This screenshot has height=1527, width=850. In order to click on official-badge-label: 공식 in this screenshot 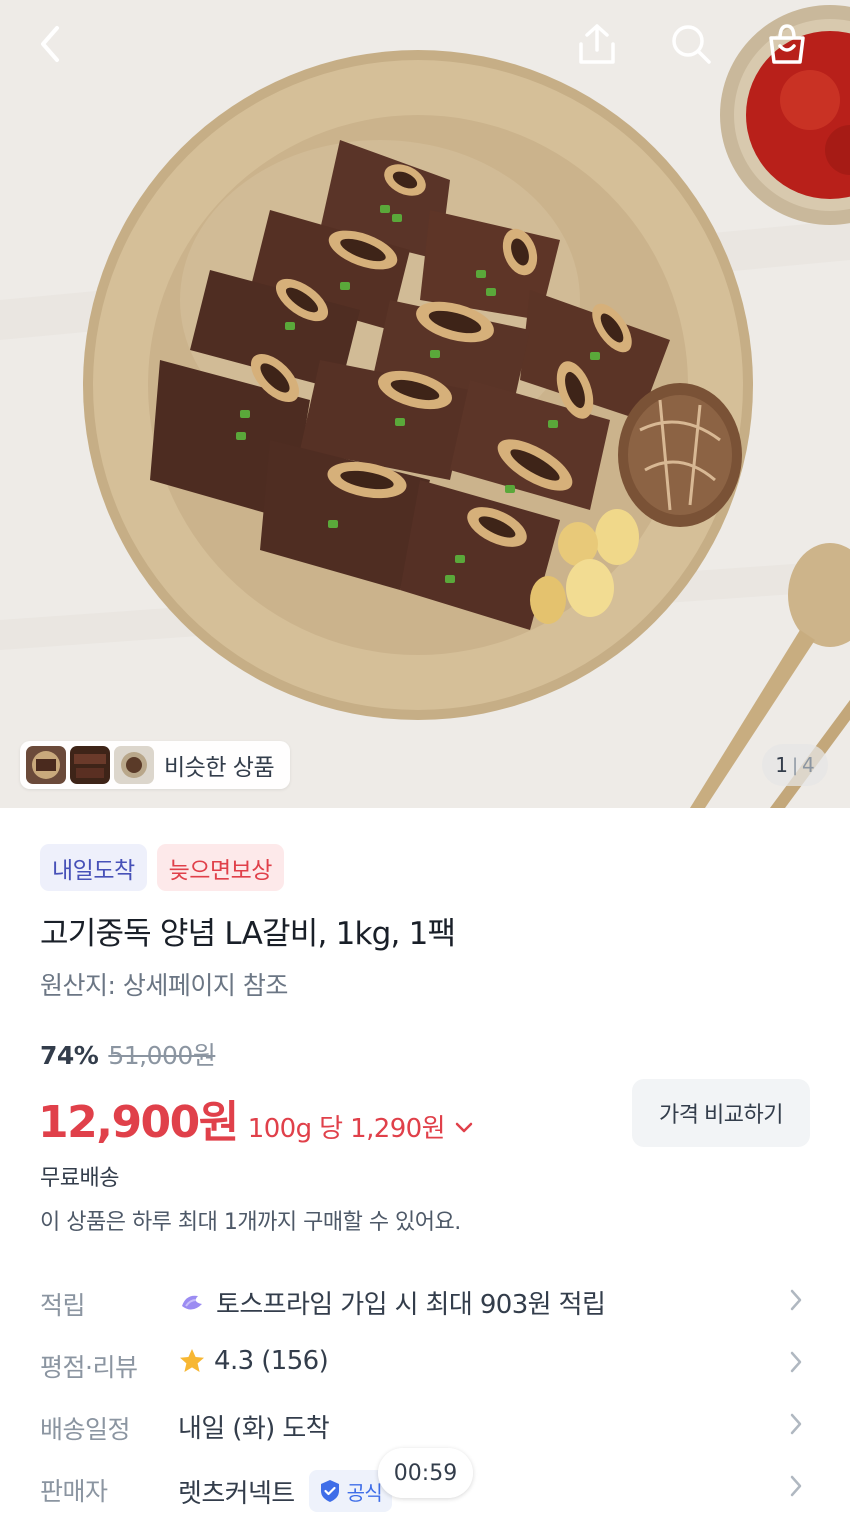, I will do `click(364, 1492)`.